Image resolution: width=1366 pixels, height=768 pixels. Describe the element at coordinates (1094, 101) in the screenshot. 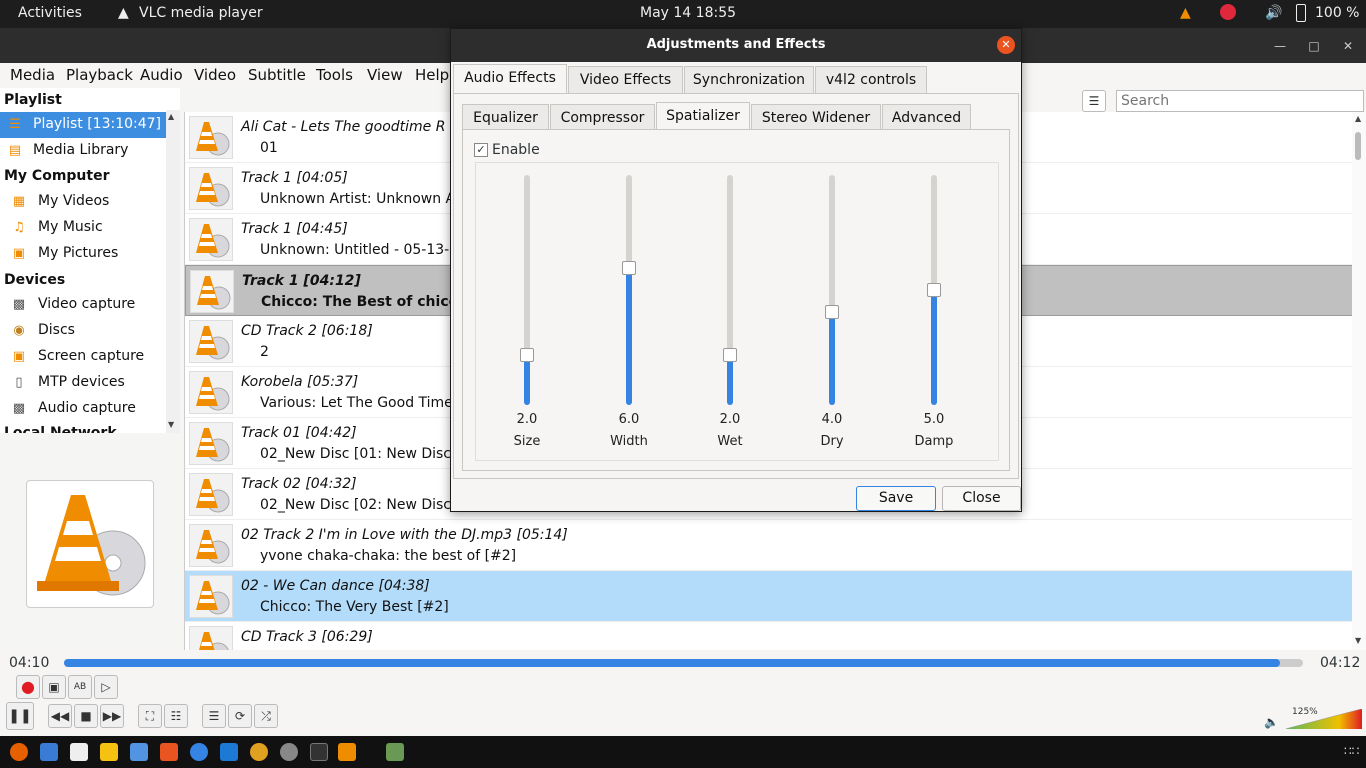

I see `view-mode-icon: ☰` at that location.